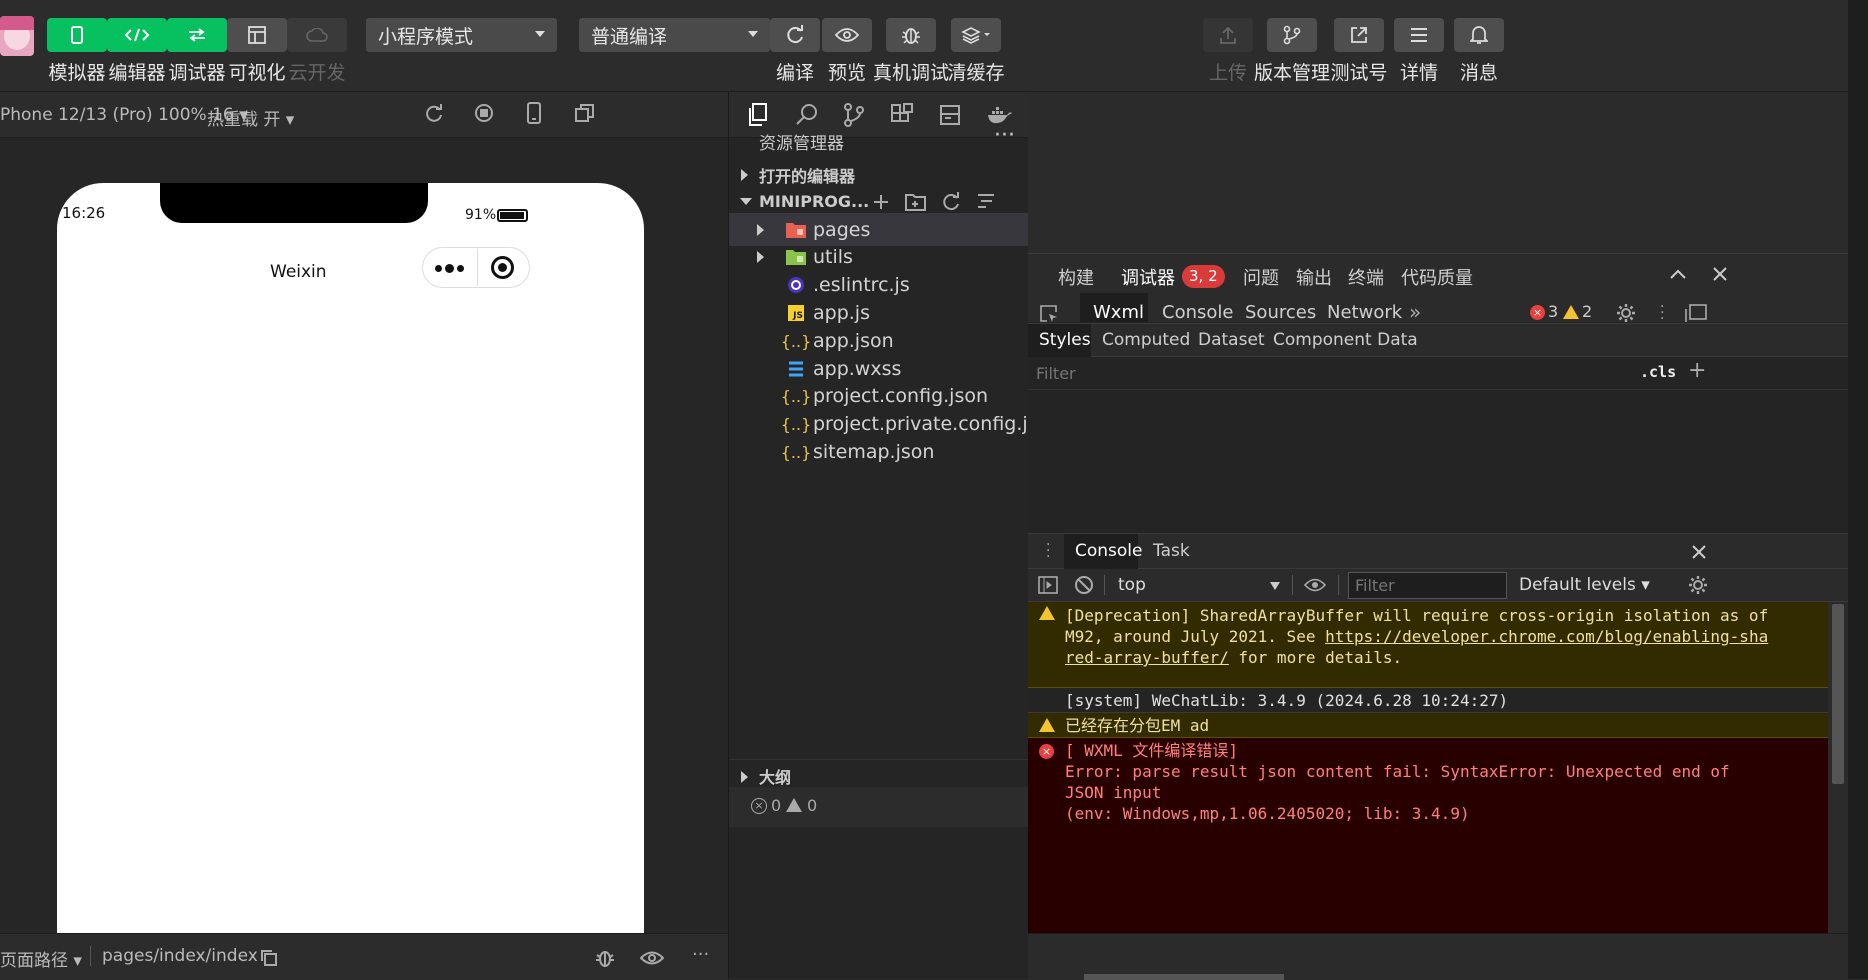 Image resolution: width=1868 pixels, height=980 pixels. What do you see at coordinates (1553, 311) in the screenshot?
I see `error-count: 3` at bounding box center [1553, 311].